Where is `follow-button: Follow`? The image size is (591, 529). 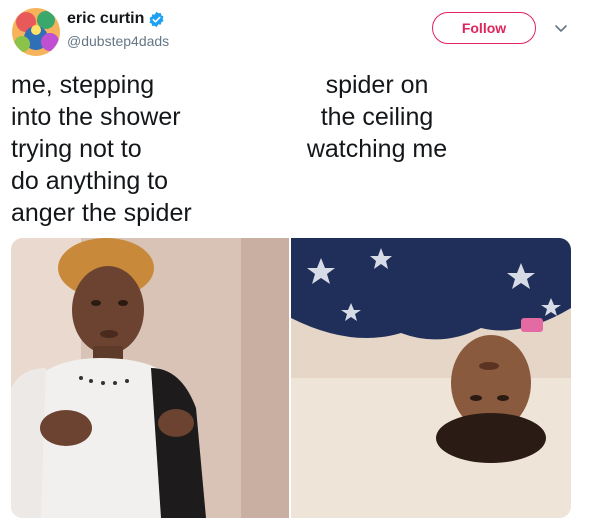 follow-button: Follow is located at coordinates (484, 28).